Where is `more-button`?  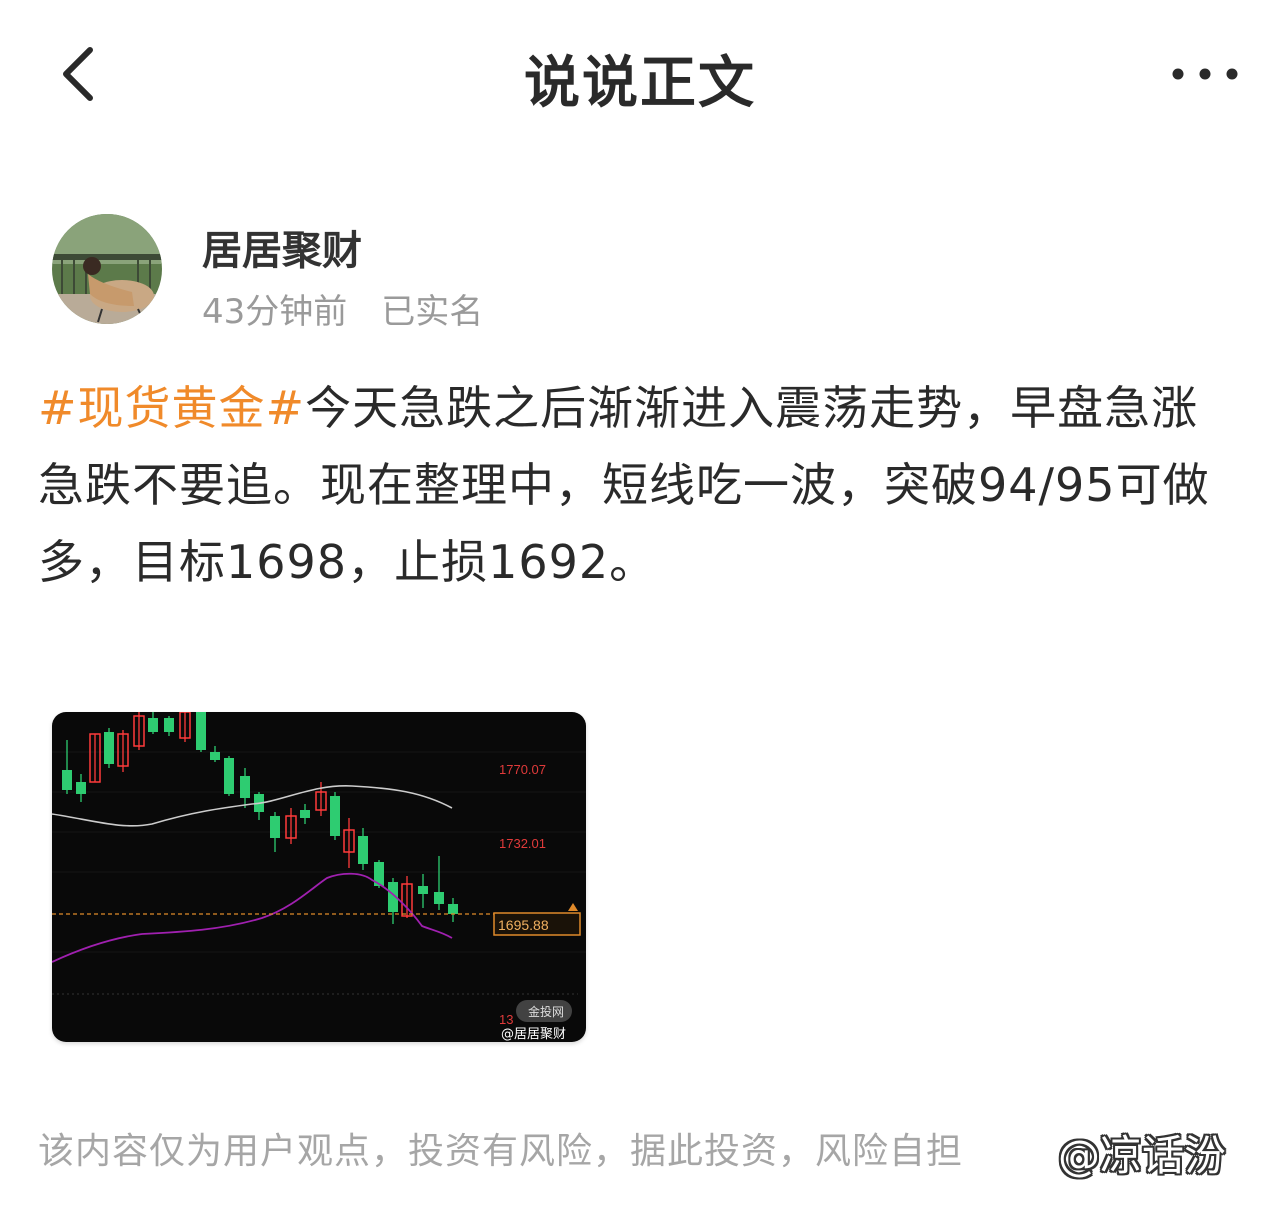 more-button is located at coordinates (1205, 74).